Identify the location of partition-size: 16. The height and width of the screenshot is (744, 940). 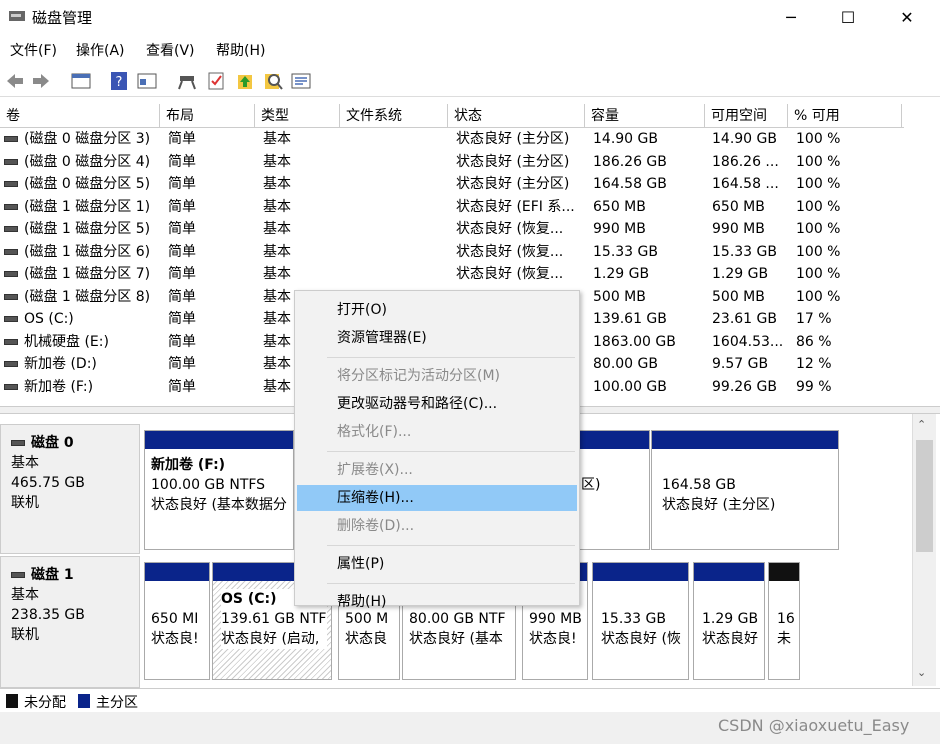
(786, 619).